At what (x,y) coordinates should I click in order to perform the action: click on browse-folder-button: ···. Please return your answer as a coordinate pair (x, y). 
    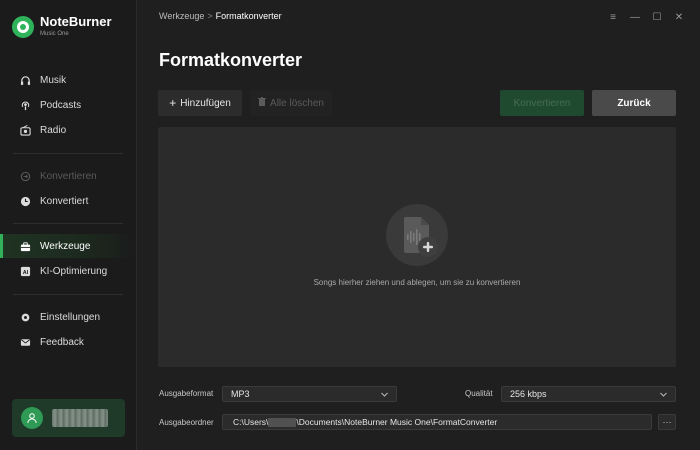
    Looking at the image, I should click on (667, 422).